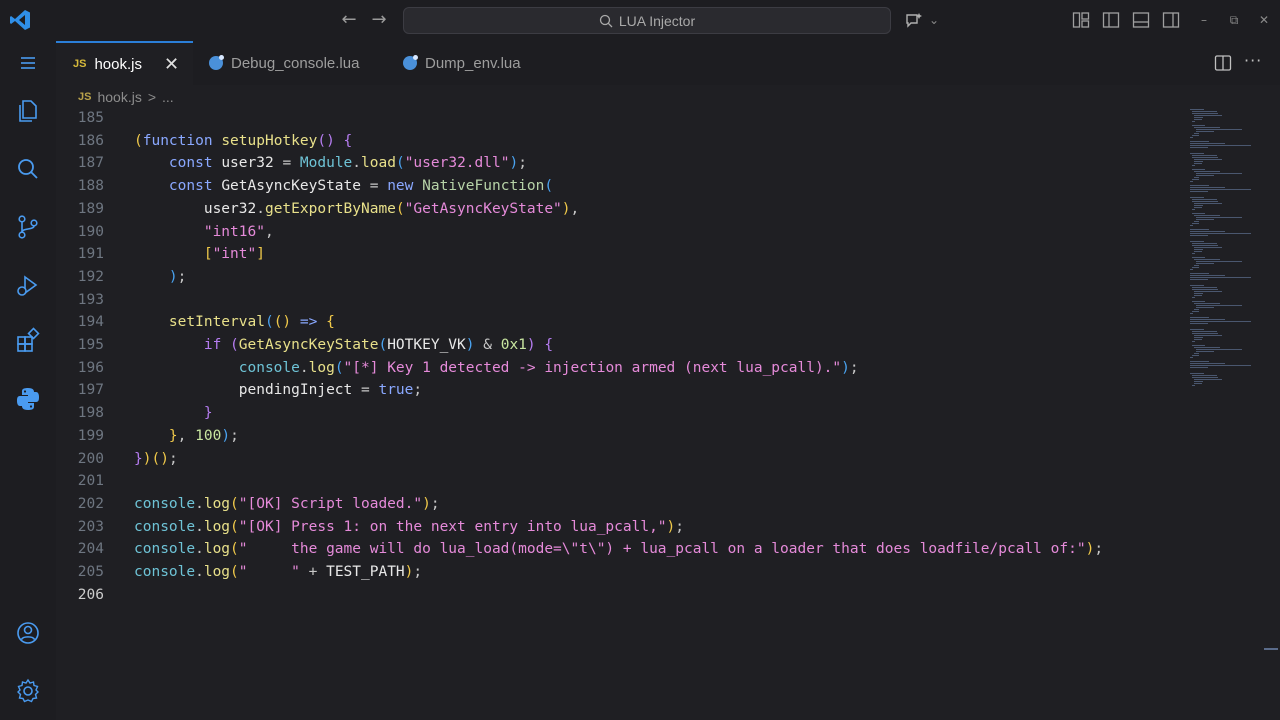 The image size is (1280, 720). Describe the element at coordinates (156, 459) in the screenshot. I see `code-text: })();` at that location.